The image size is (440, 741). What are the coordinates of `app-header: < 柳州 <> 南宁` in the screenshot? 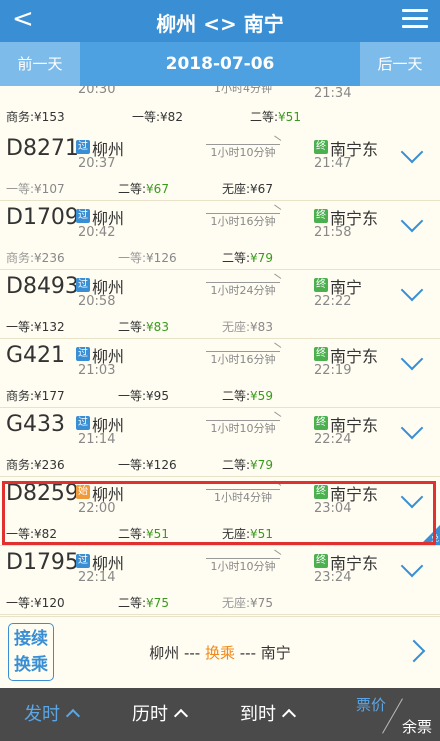 It's located at (220, 21).